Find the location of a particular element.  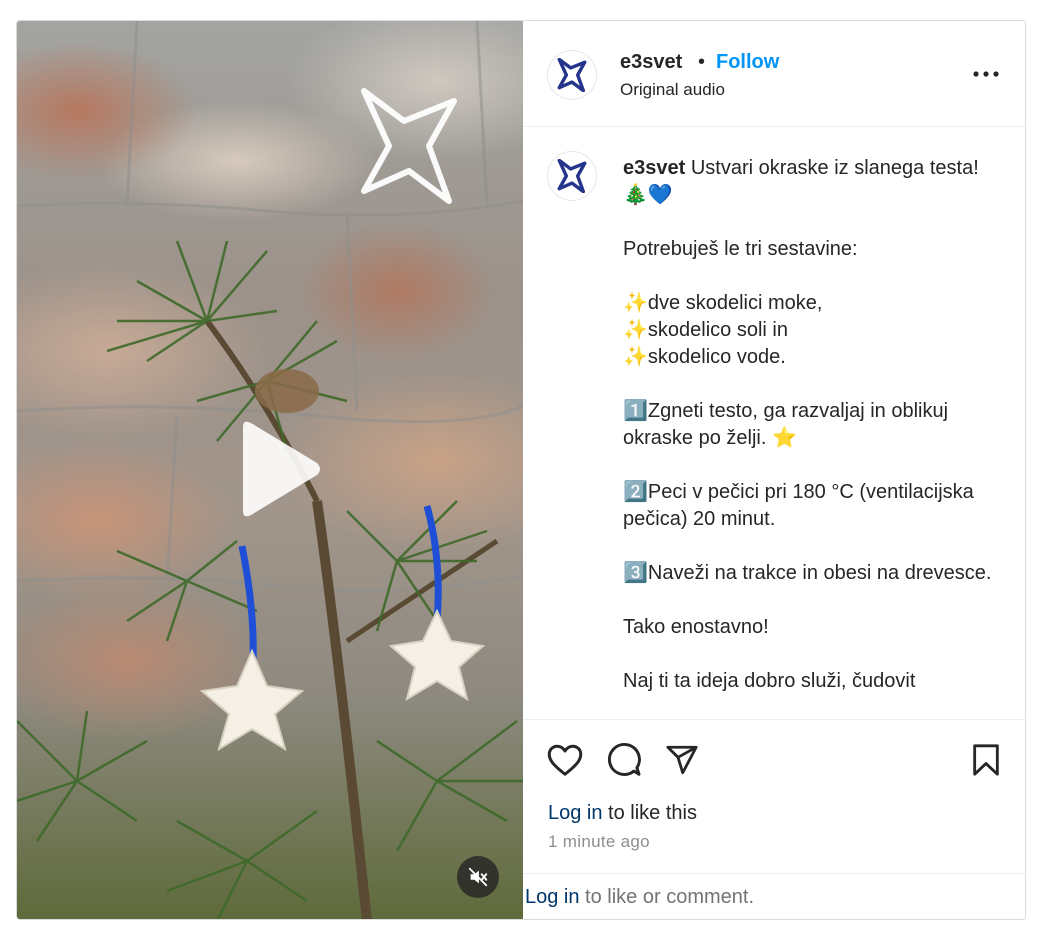

share-button is located at coordinates (682, 760).